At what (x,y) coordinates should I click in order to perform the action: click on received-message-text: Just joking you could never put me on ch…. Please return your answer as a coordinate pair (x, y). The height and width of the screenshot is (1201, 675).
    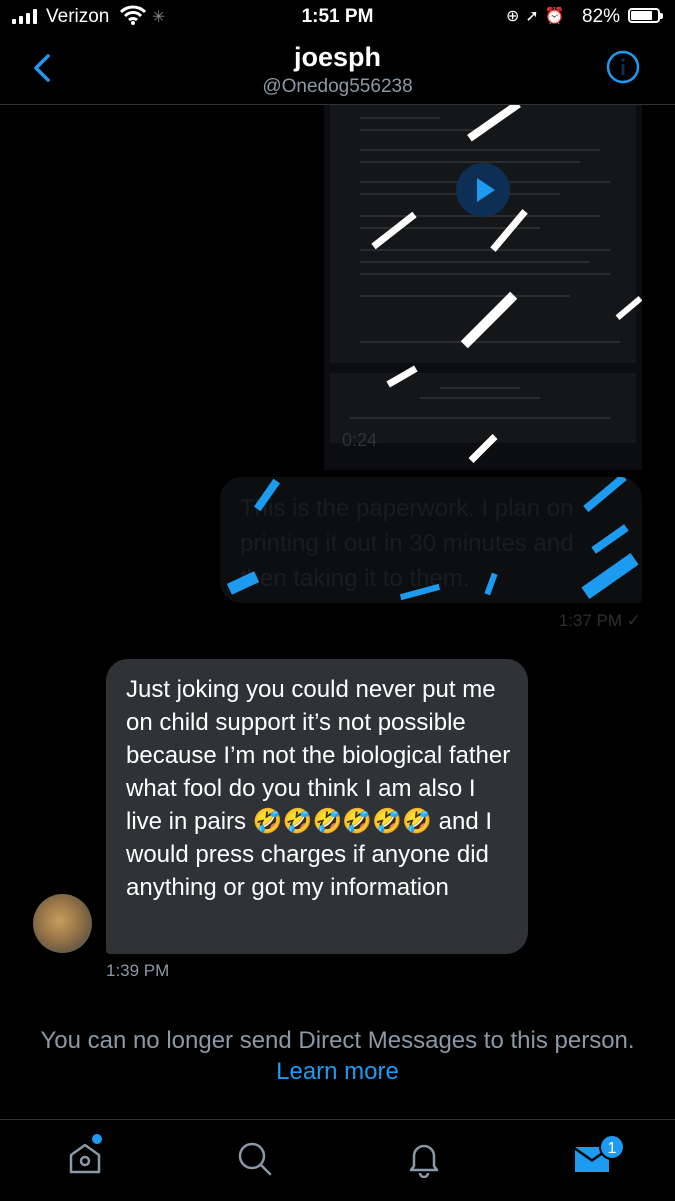
    Looking at the image, I should click on (318, 788).